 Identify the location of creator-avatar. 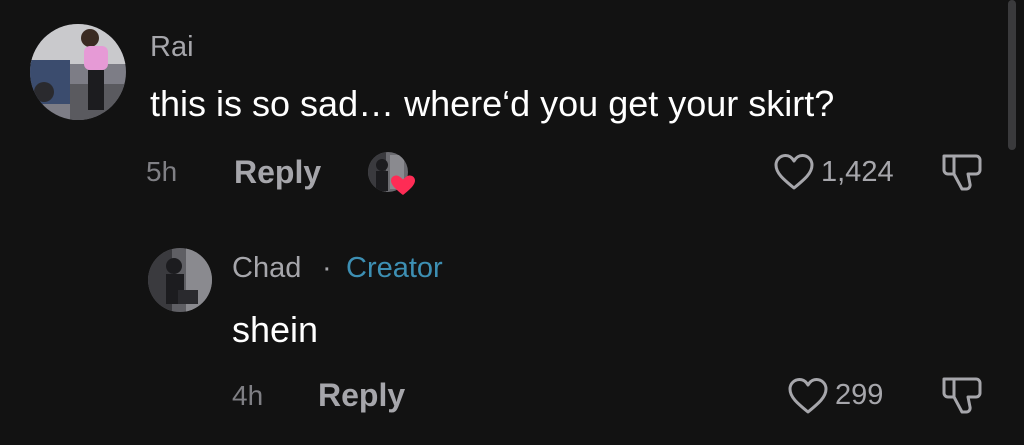
(180, 280).